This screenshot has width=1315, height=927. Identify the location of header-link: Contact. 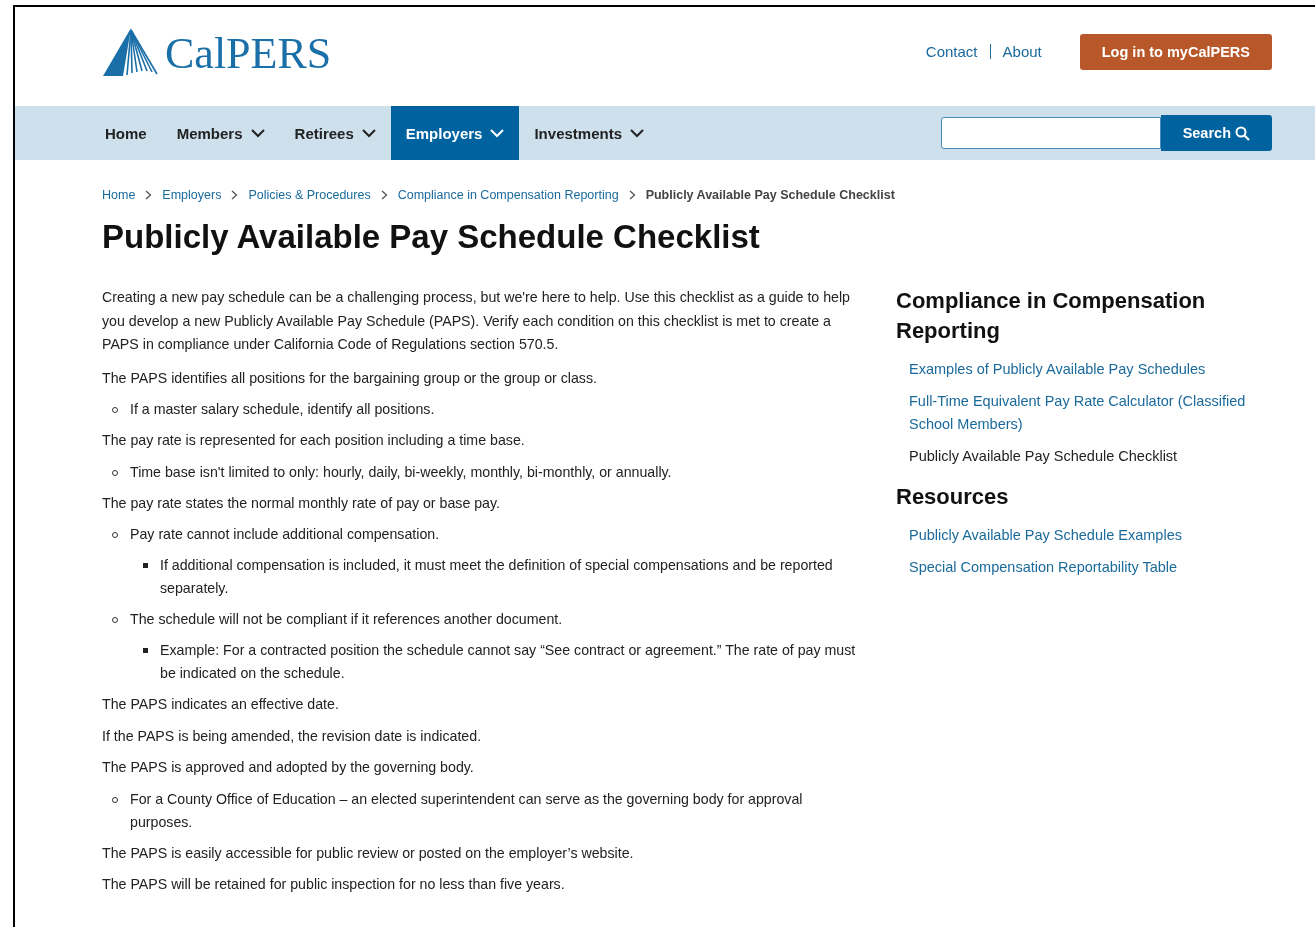
(951, 51).